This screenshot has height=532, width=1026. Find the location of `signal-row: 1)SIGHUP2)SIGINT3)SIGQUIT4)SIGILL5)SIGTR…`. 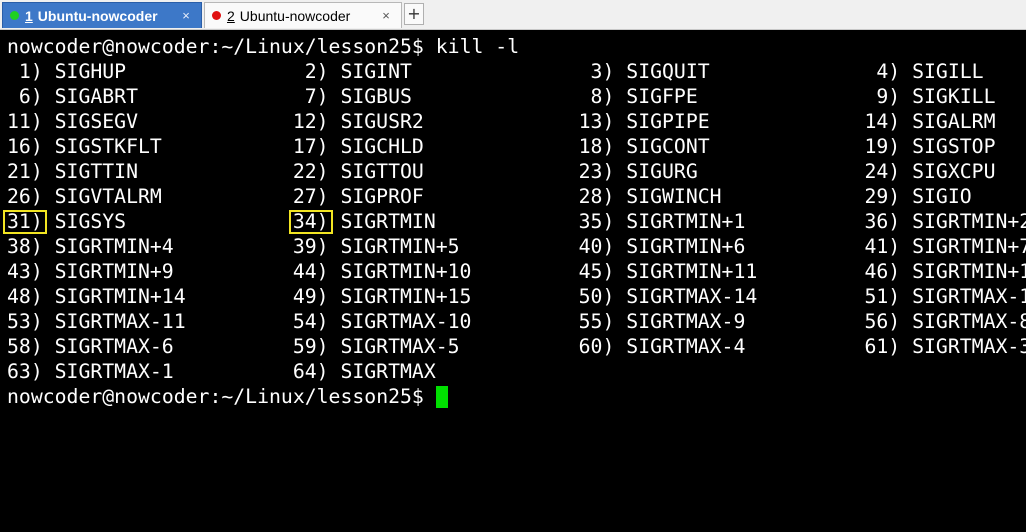

signal-row: 1)SIGHUP2)SIGINT3)SIGQUIT4)SIGILL5)SIGTR… is located at coordinates (513, 71).